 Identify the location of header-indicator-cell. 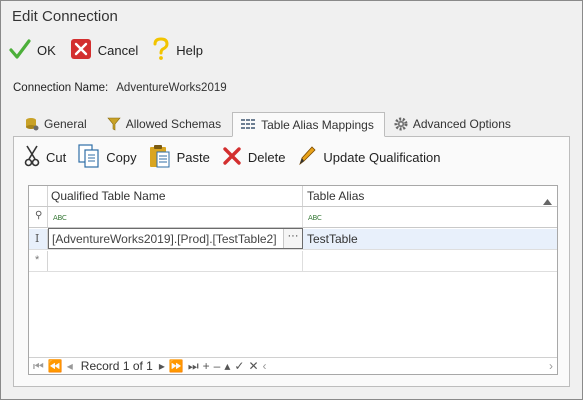
(38, 196).